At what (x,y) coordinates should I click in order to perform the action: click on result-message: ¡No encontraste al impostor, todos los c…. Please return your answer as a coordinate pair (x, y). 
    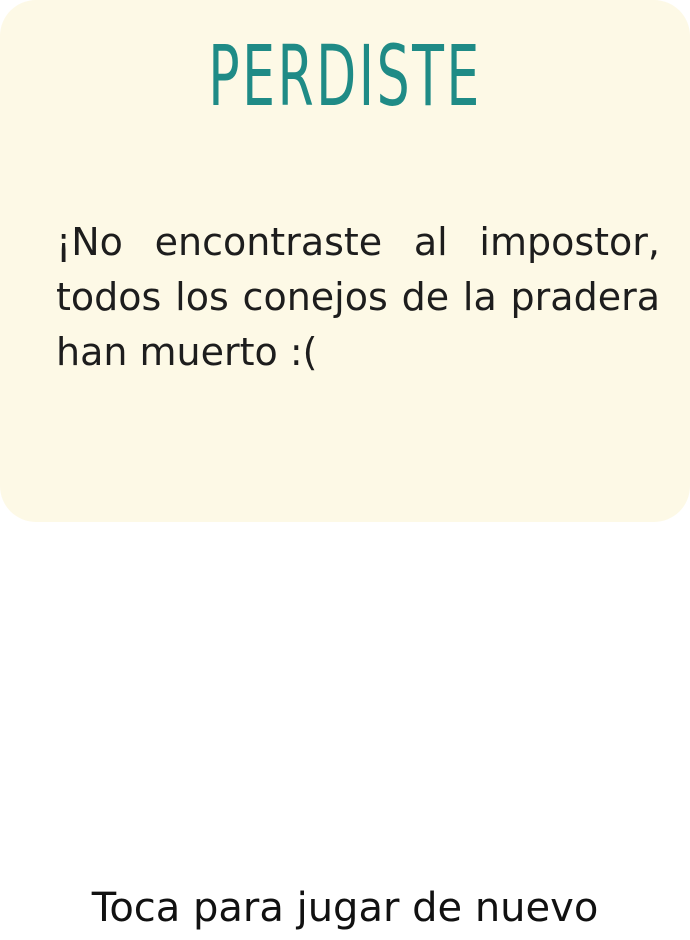
    Looking at the image, I should click on (358, 297).